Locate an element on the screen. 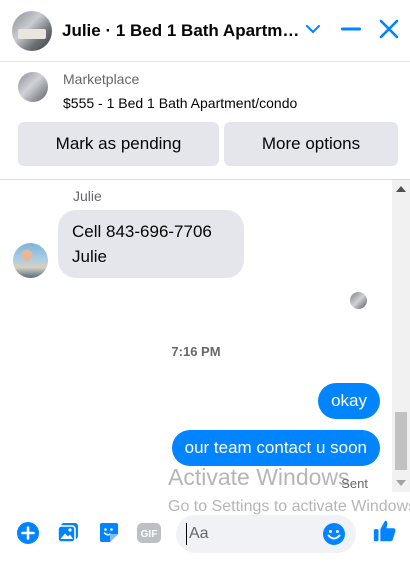  add-icon is located at coordinates (28, 533).